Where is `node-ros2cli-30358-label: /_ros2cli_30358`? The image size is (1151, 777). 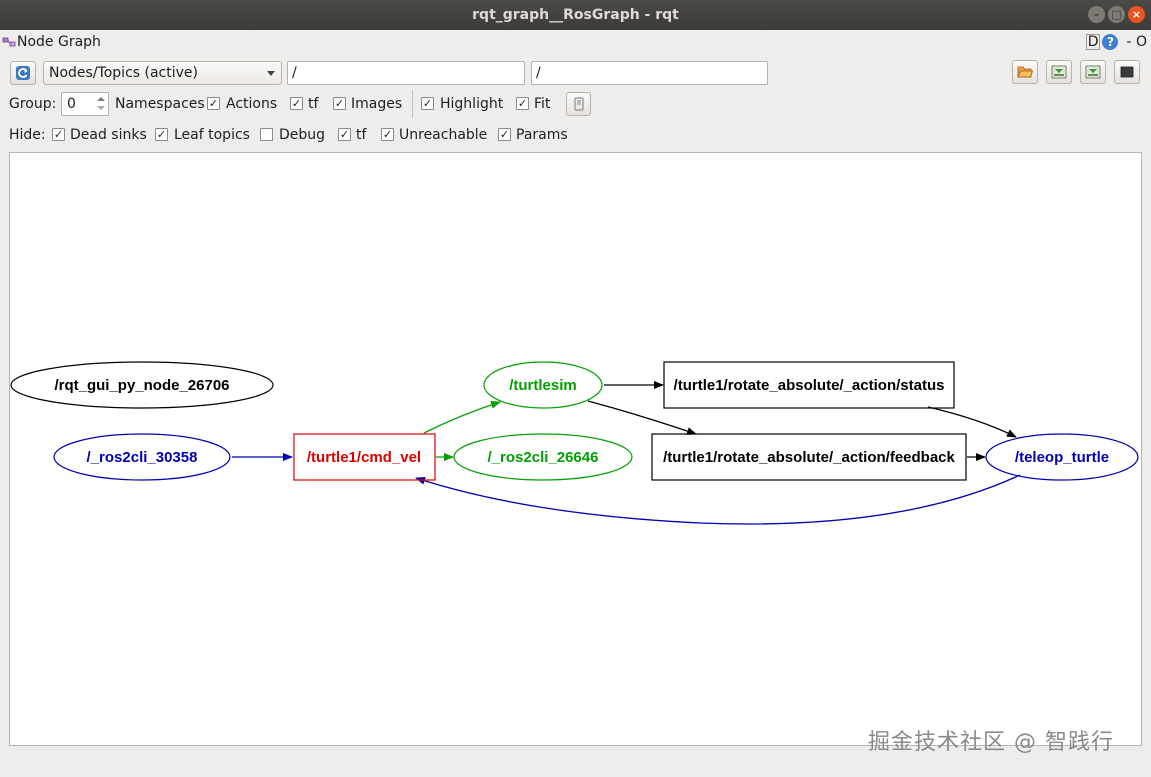
node-ros2cli-30358-label: /_ros2cli_30358 is located at coordinates (142, 457).